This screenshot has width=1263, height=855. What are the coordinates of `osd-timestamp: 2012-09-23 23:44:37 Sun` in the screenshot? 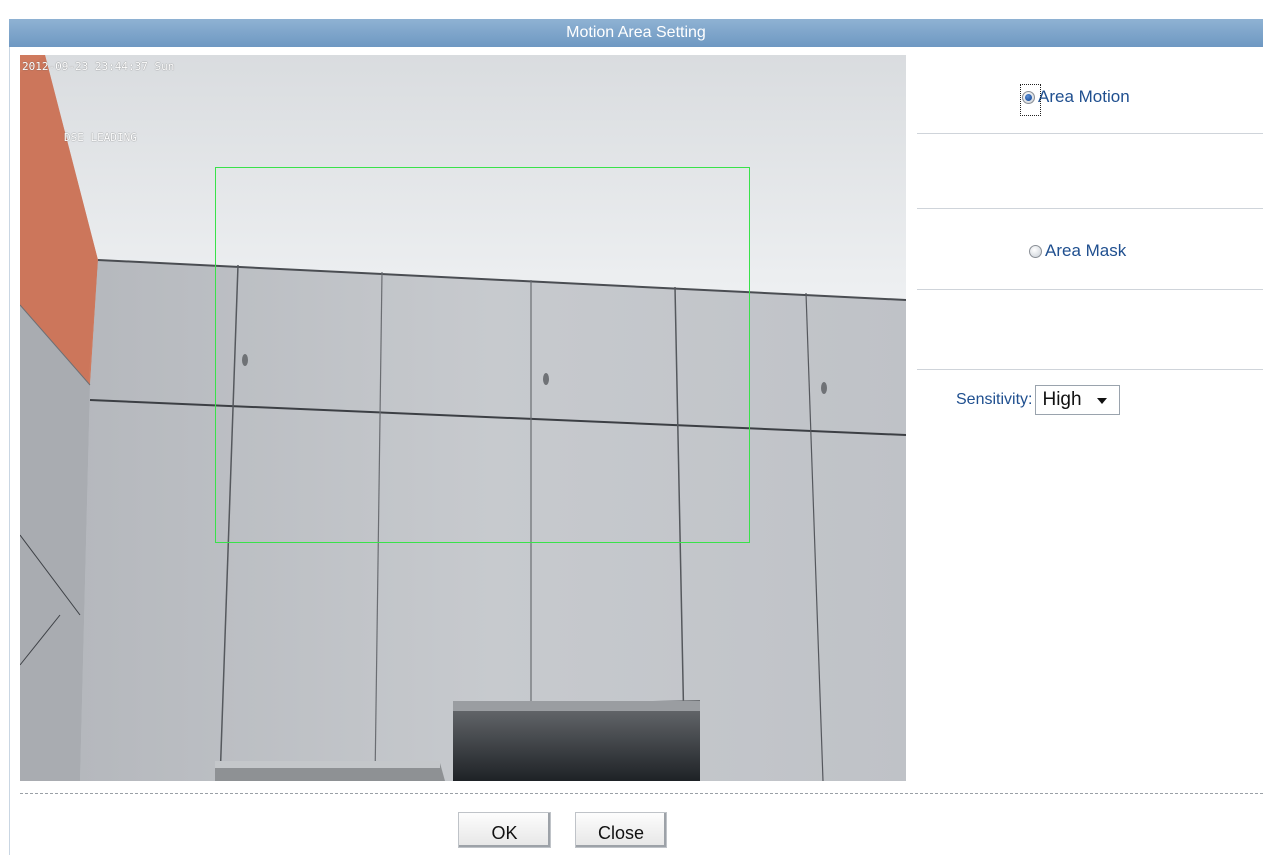 It's located at (98, 66).